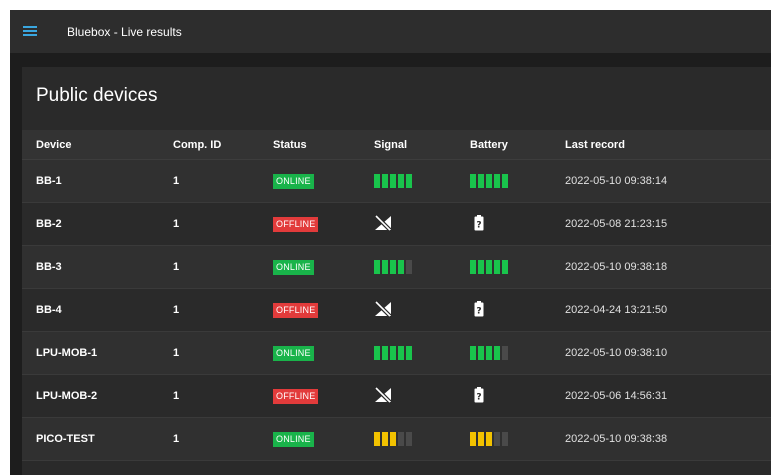 The width and height of the screenshot is (771, 475). Describe the element at coordinates (396, 396) in the screenshot. I see `table-row: LPU-MOB-2 1 OFFLINE? 2022-05-06 14:56:31` at that location.